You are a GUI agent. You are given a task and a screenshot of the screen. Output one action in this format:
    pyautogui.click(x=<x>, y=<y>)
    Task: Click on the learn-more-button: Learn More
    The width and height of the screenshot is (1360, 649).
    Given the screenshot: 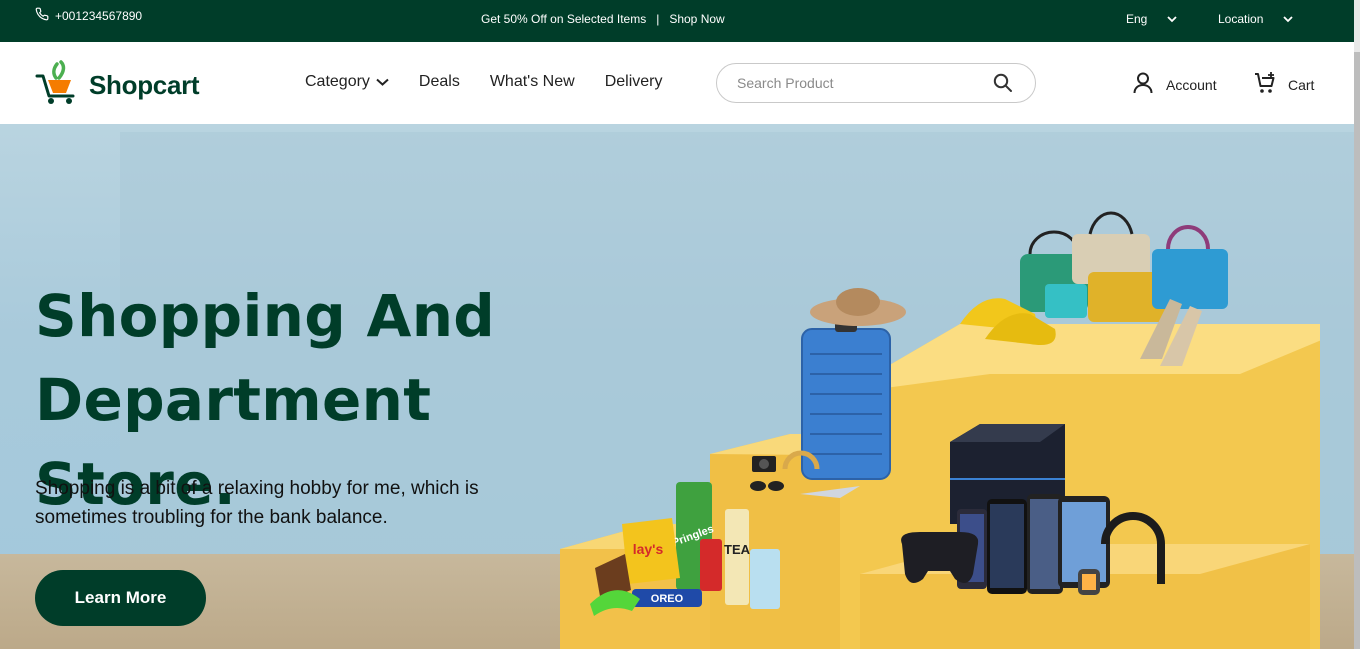 What is the action you would take?
    pyautogui.click(x=120, y=598)
    